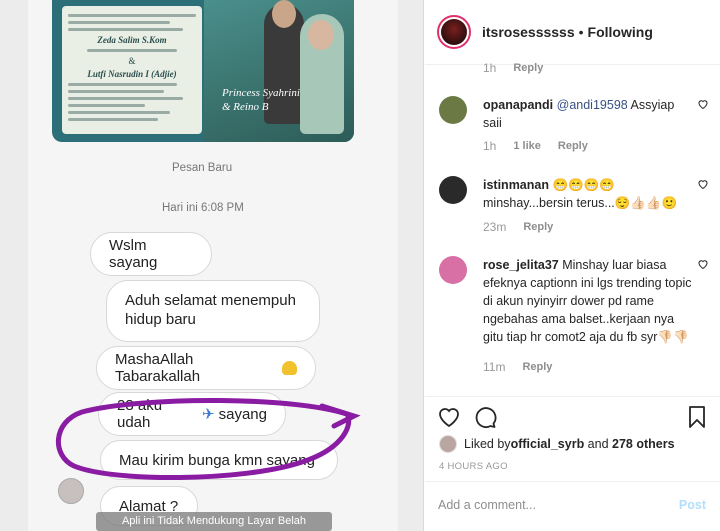  I want to click on following-button: Following, so click(620, 32).